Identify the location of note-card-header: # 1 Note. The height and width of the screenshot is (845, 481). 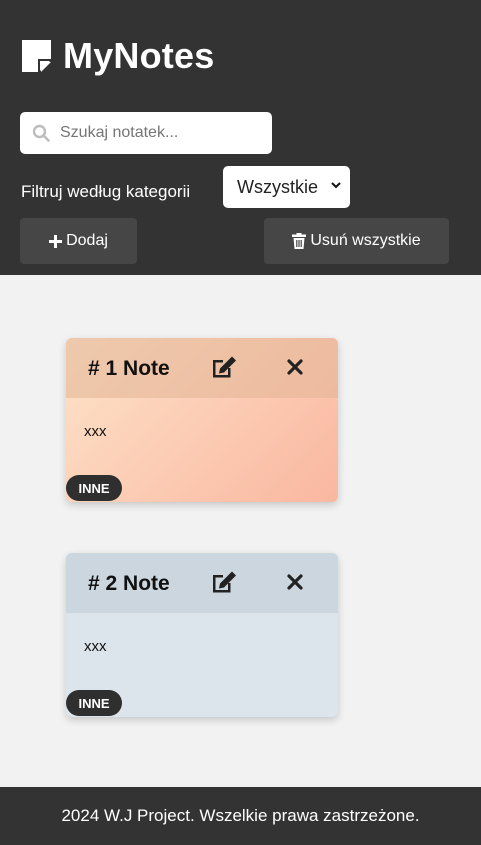
(202, 368).